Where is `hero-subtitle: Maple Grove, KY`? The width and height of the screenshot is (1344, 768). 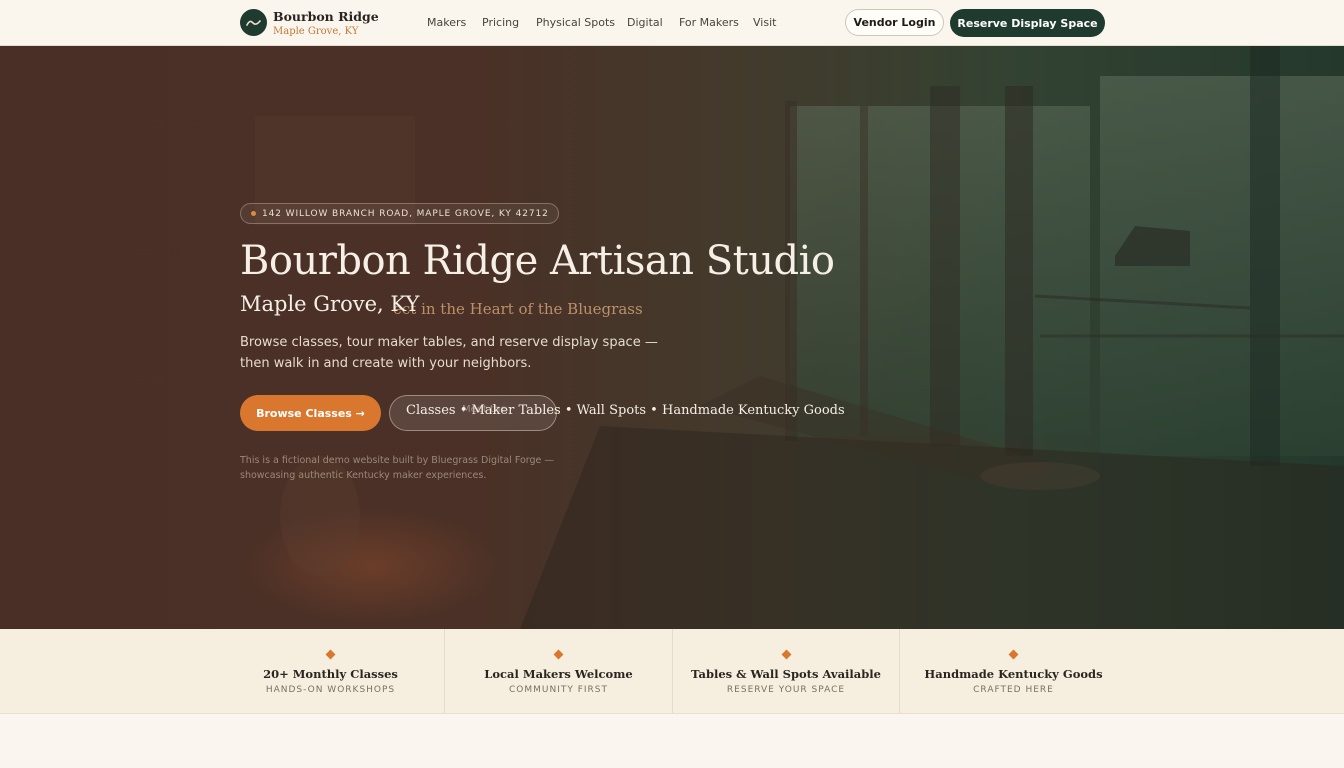
hero-subtitle: Maple Grove, KY is located at coordinates (330, 304).